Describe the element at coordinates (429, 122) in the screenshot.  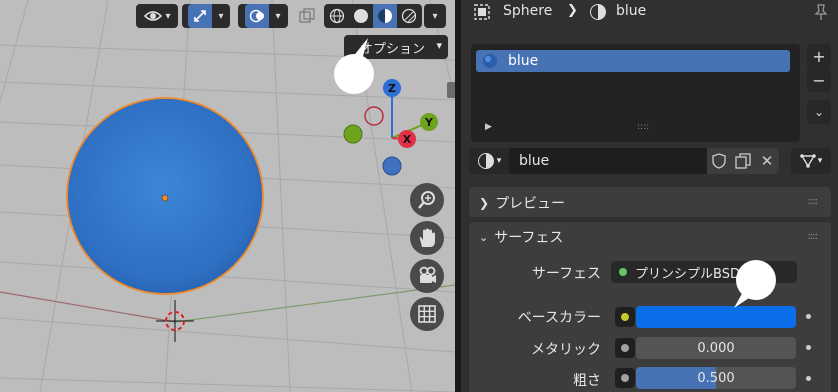
I see `gizmo-y-label: Y` at that location.